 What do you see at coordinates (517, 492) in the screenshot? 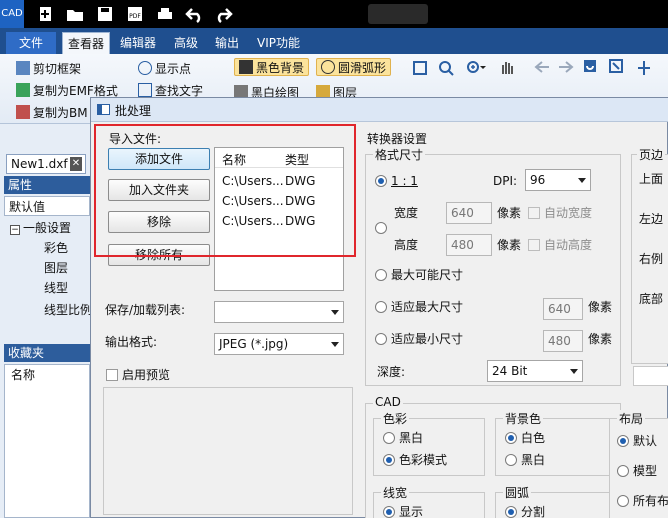
I see `arc-title: 圆弧` at bounding box center [517, 492].